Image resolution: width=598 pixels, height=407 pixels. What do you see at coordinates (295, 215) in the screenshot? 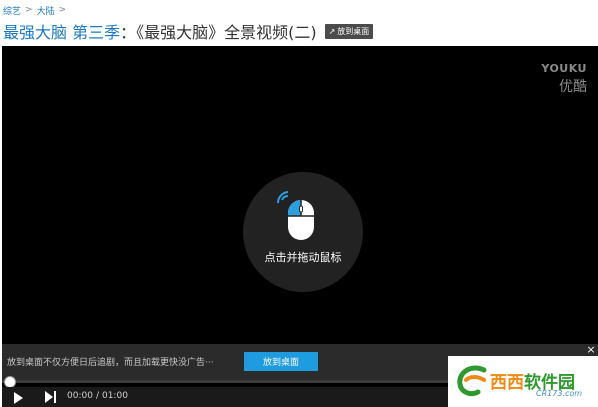
I see `mouse-drag-icon` at bounding box center [295, 215].